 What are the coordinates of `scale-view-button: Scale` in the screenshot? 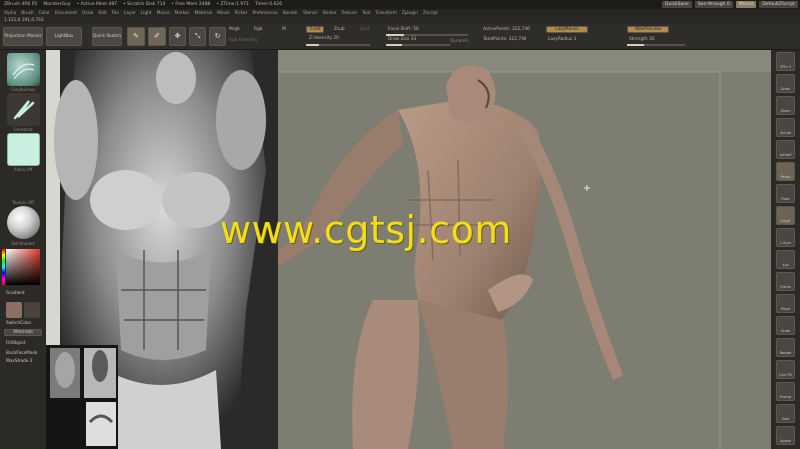 It's located at (785, 325).